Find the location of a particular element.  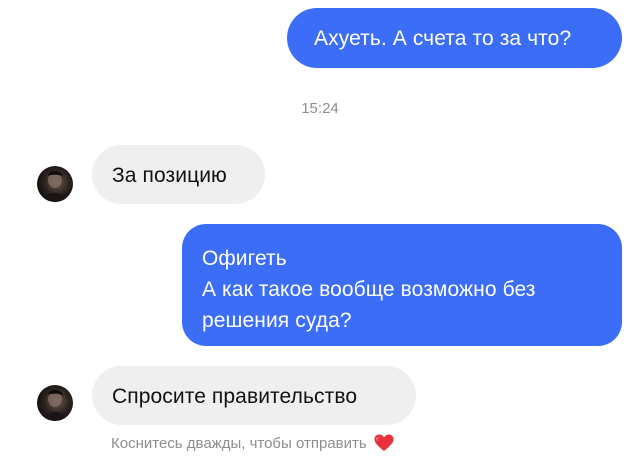

message-text-line: А как такое вообще возможно без is located at coordinates (369, 289).